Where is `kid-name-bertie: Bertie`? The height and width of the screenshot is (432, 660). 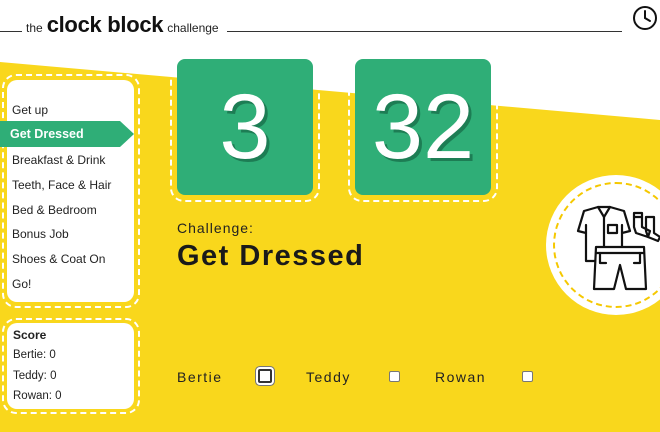 kid-name-bertie: Bertie is located at coordinates (200, 377).